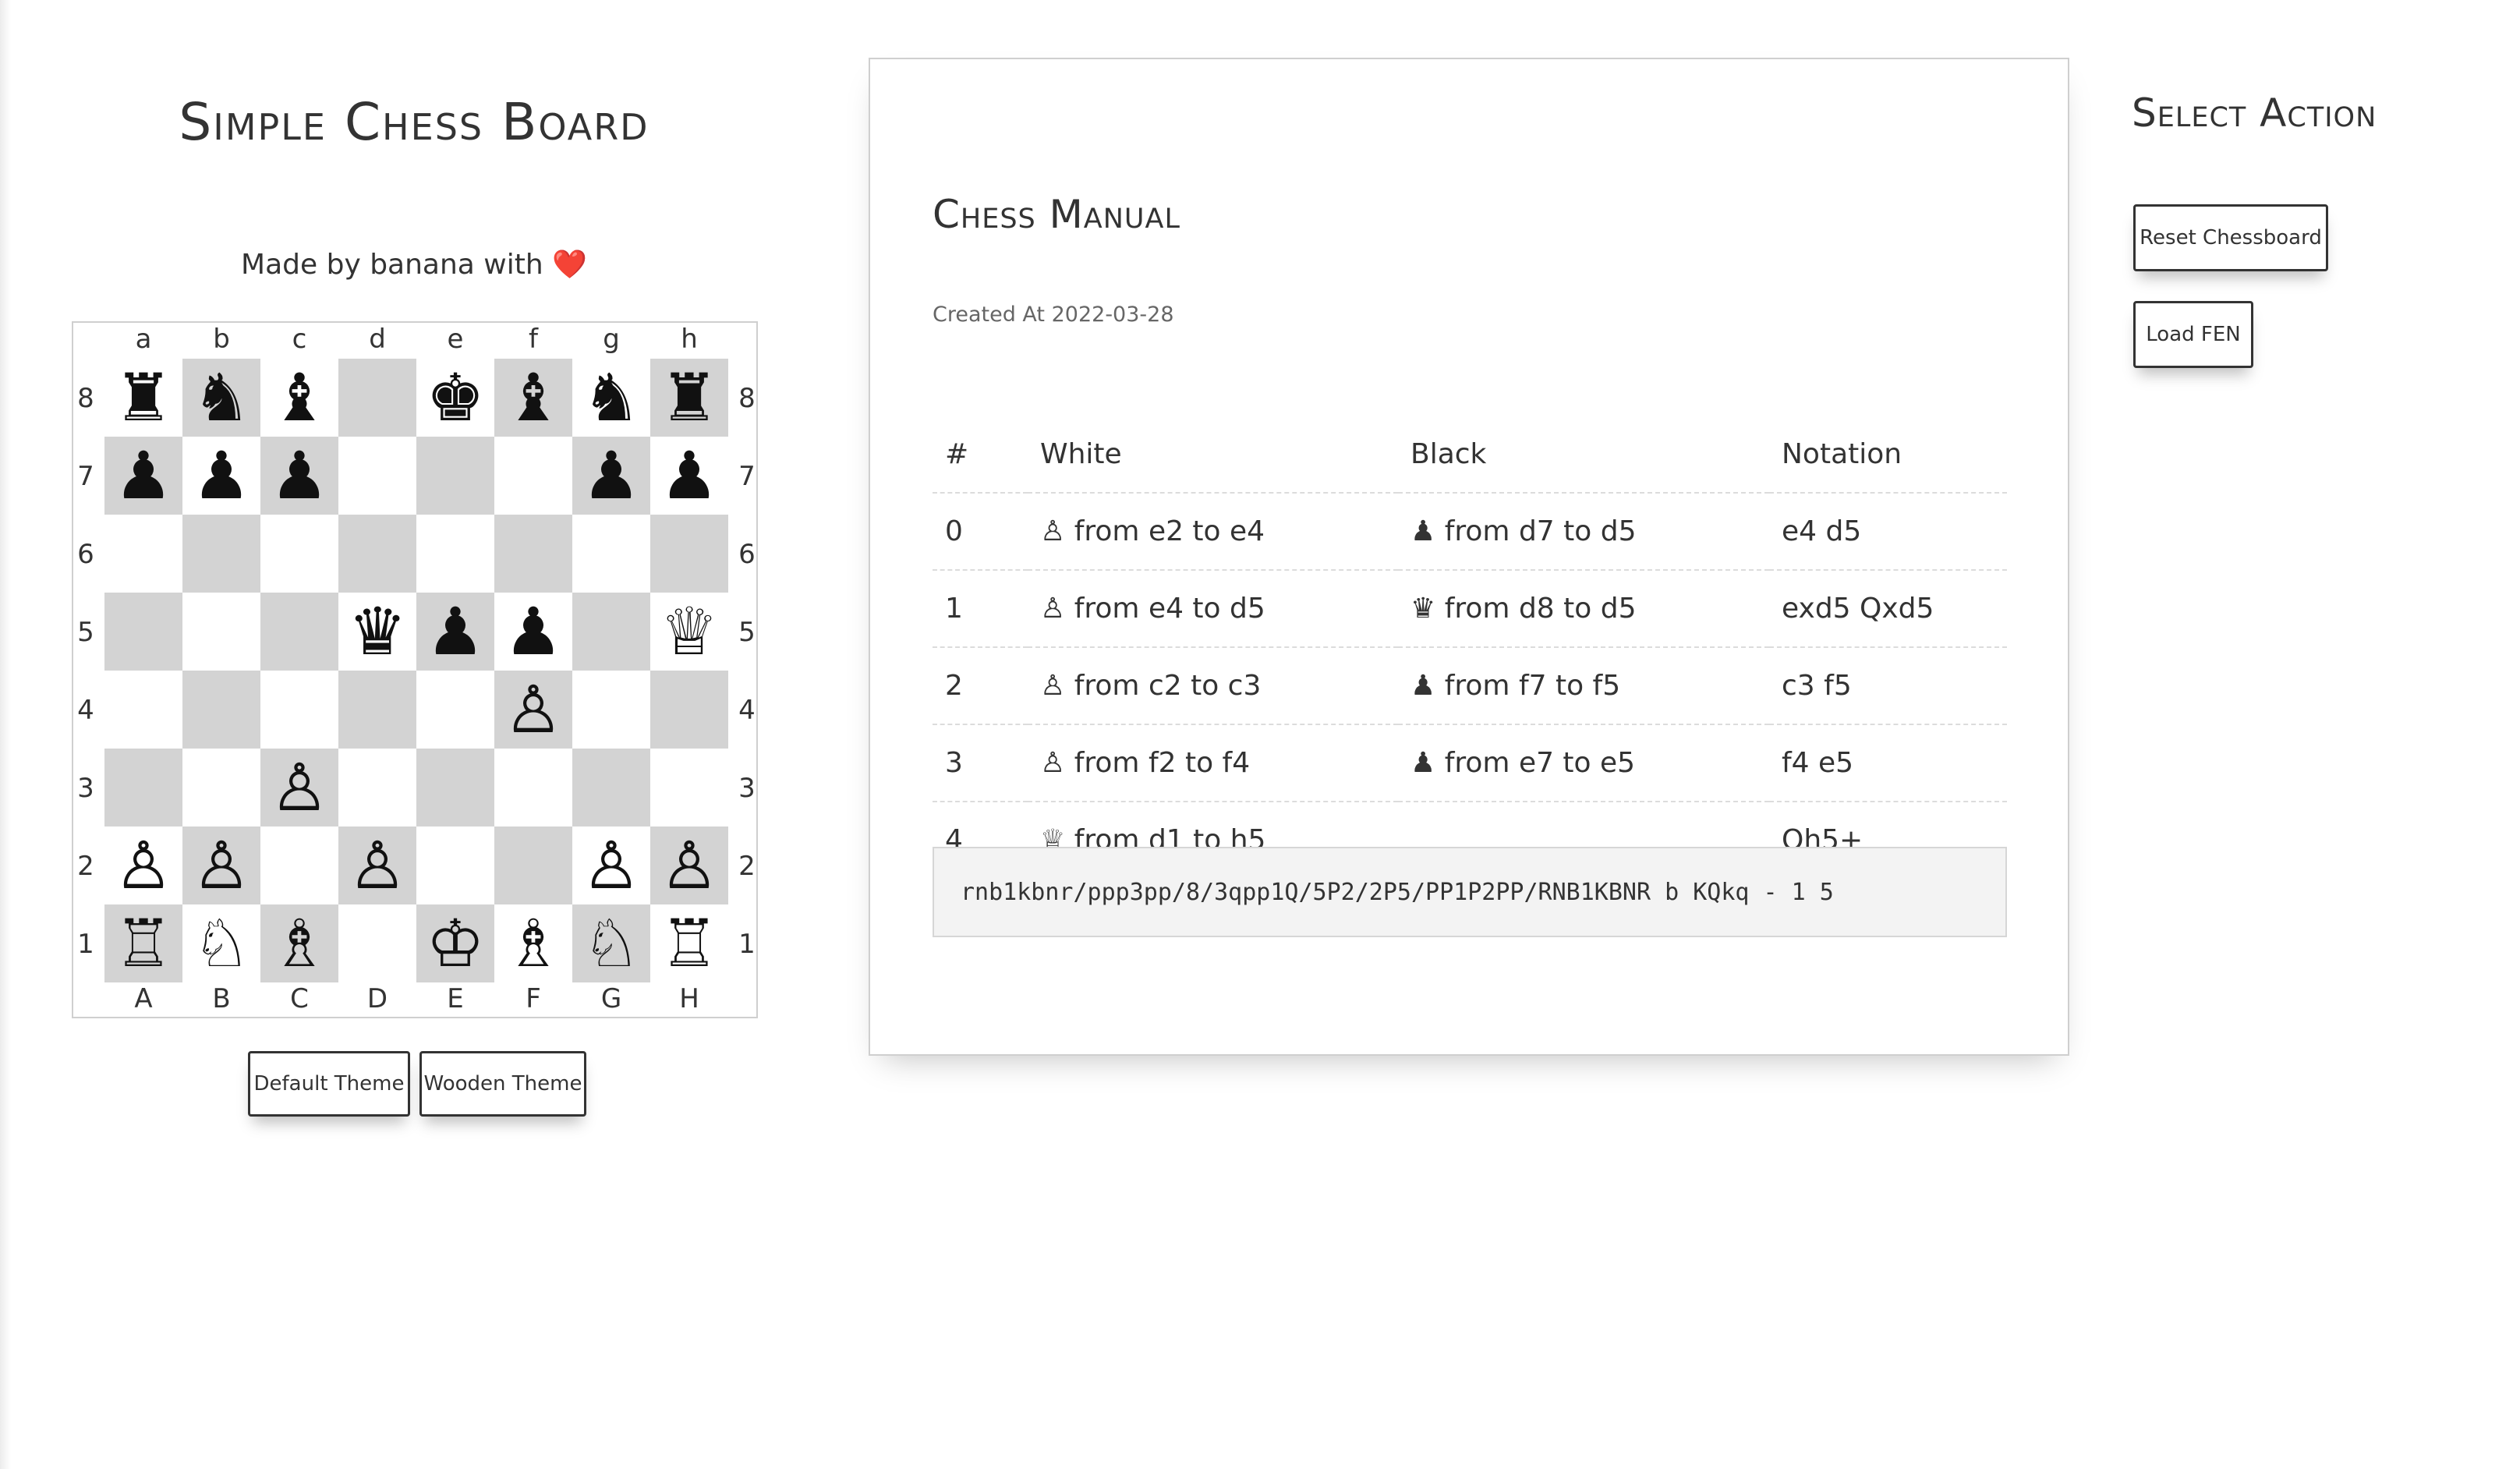 The image size is (2520, 1469). I want to click on file-label-bottom: F, so click(534, 999).